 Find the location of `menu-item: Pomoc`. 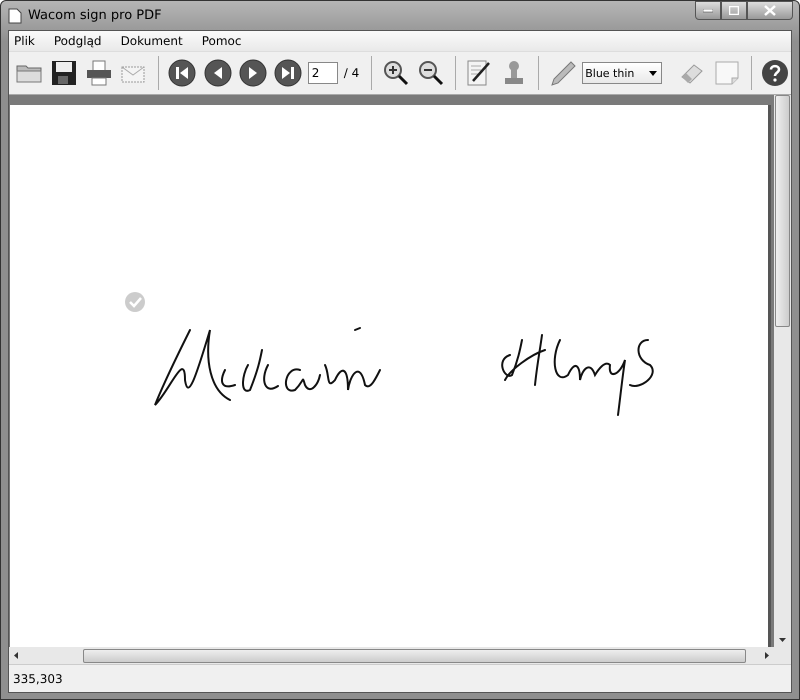

menu-item: Pomoc is located at coordinates (224, 41).